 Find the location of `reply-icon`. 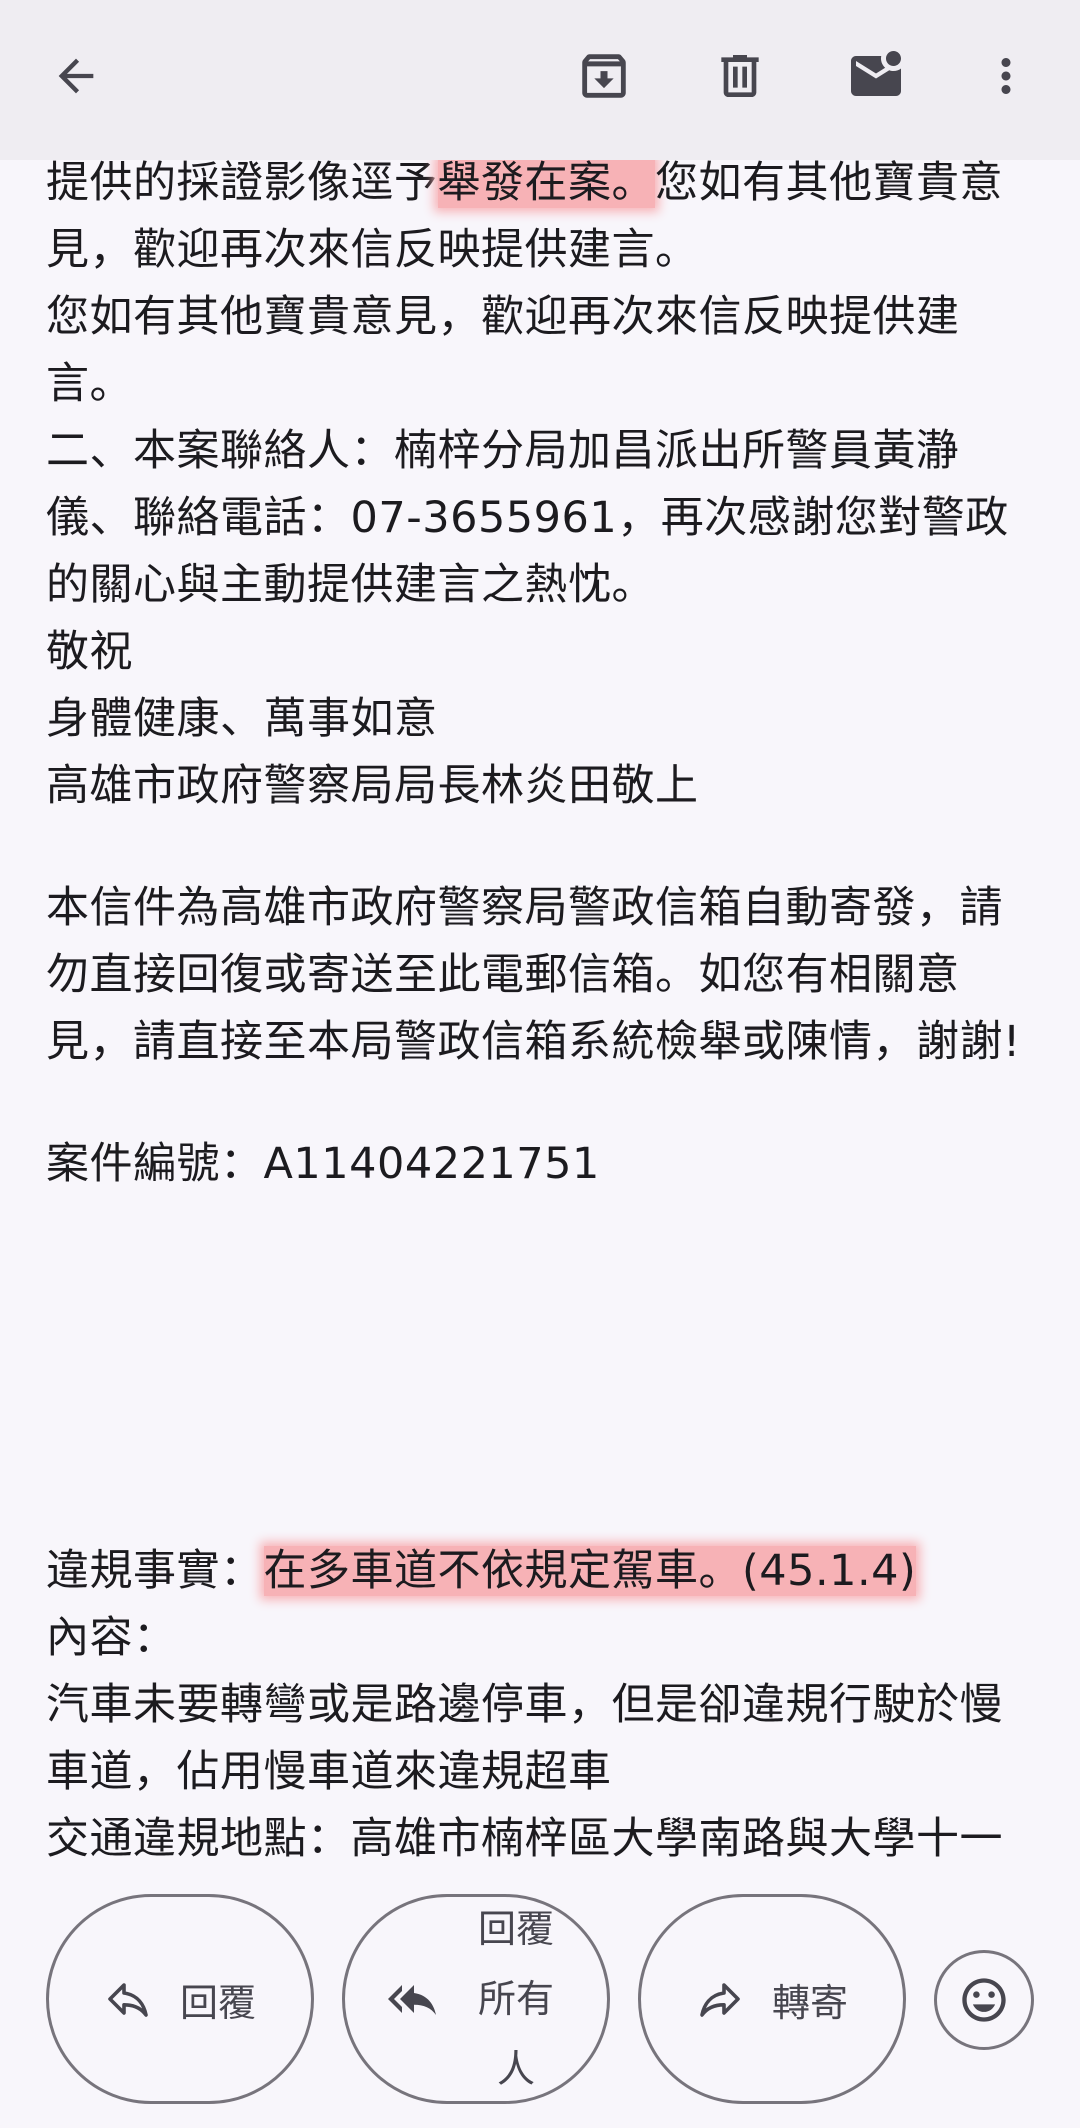

reply-icon is located at coordinates (128, 1999).